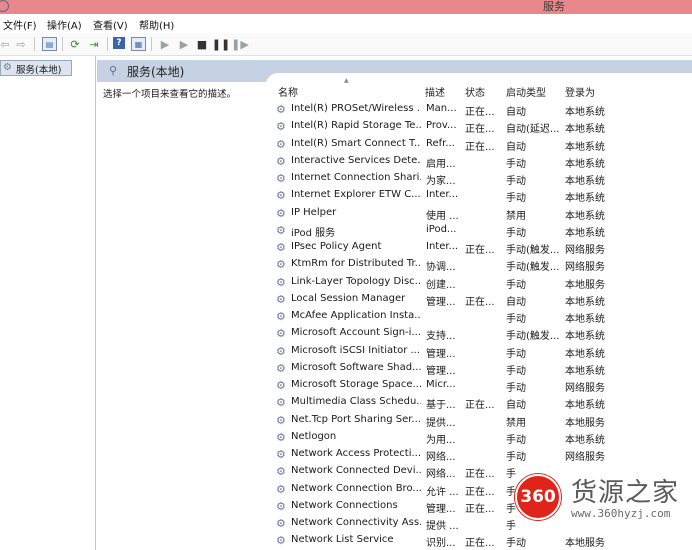 This screenshot has height=550, width=692. What do you see at coordinates (156, 24) in the screenshot?
I see `menu-help: 帮助(H)` at bounding box center [156, 24].